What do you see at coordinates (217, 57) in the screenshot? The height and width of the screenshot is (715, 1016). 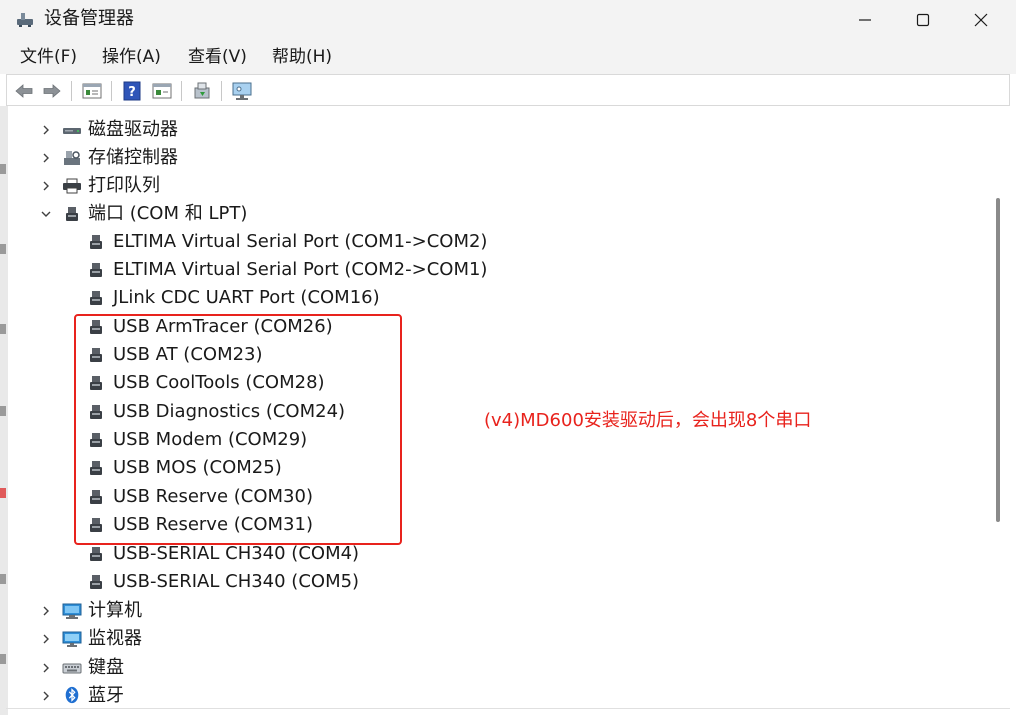 I see `menu-view: 查看(V)` at bounding box center [217, 57].